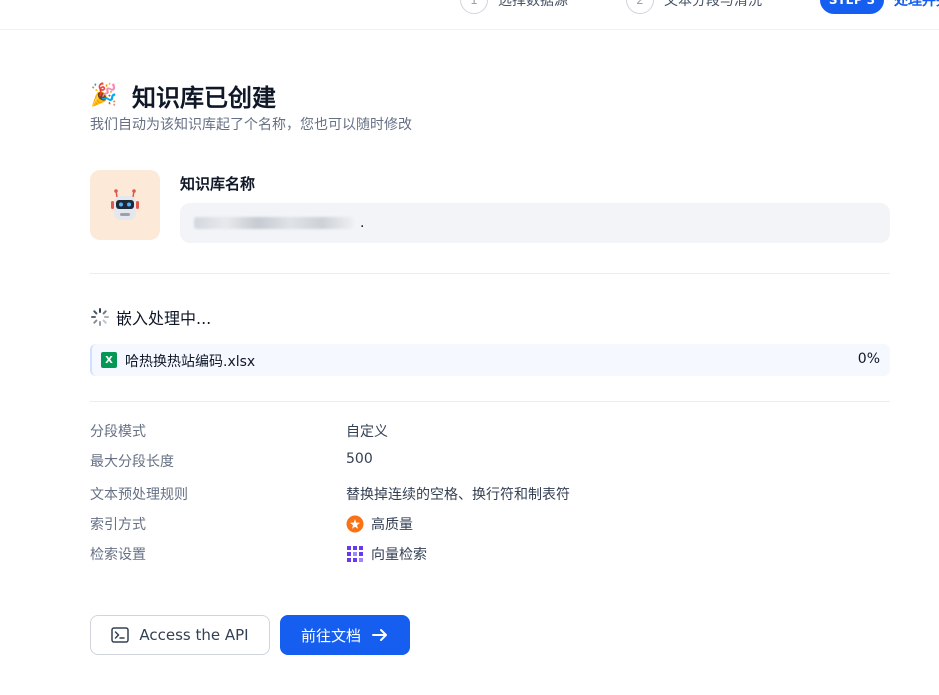 The image size is (939, 695). I want to click on step-2-label: 文本分段与清洗, so click(713, 4).